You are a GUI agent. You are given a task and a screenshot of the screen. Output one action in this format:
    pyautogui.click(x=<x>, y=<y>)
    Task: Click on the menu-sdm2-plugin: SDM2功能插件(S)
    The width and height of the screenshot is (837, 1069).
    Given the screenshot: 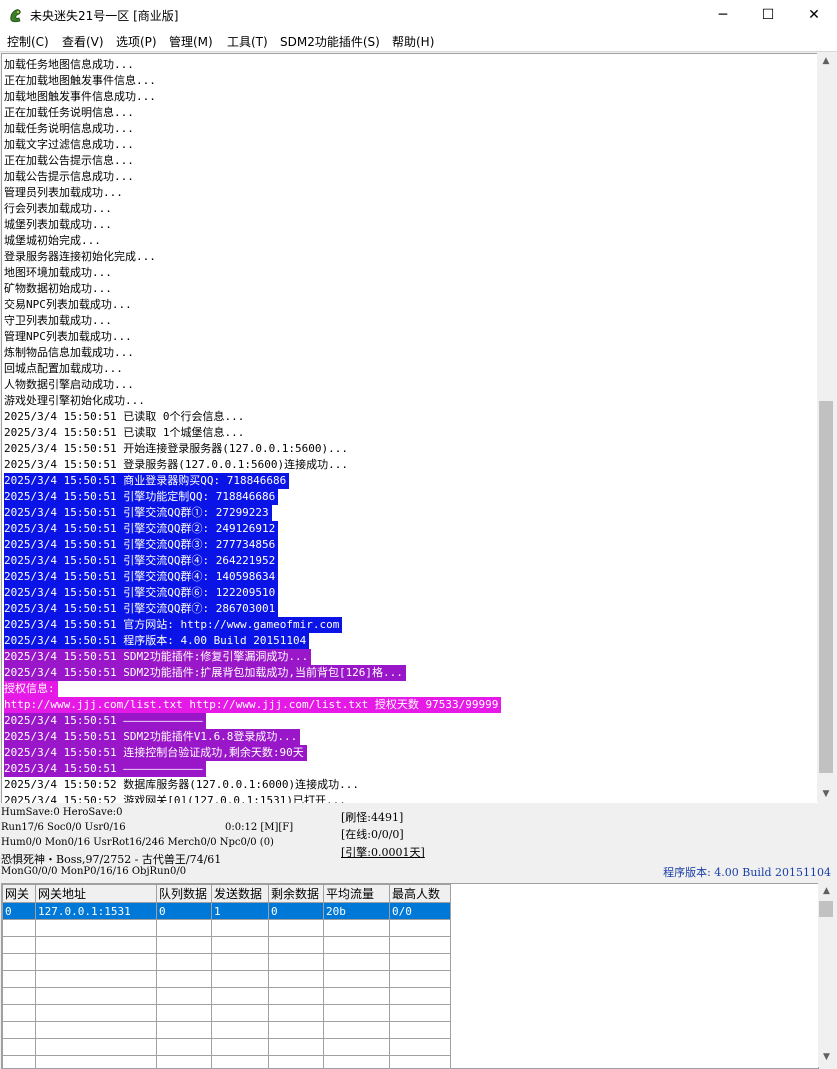 What is the action you would take?
    pyautogui.click(x=330, y=41)
    